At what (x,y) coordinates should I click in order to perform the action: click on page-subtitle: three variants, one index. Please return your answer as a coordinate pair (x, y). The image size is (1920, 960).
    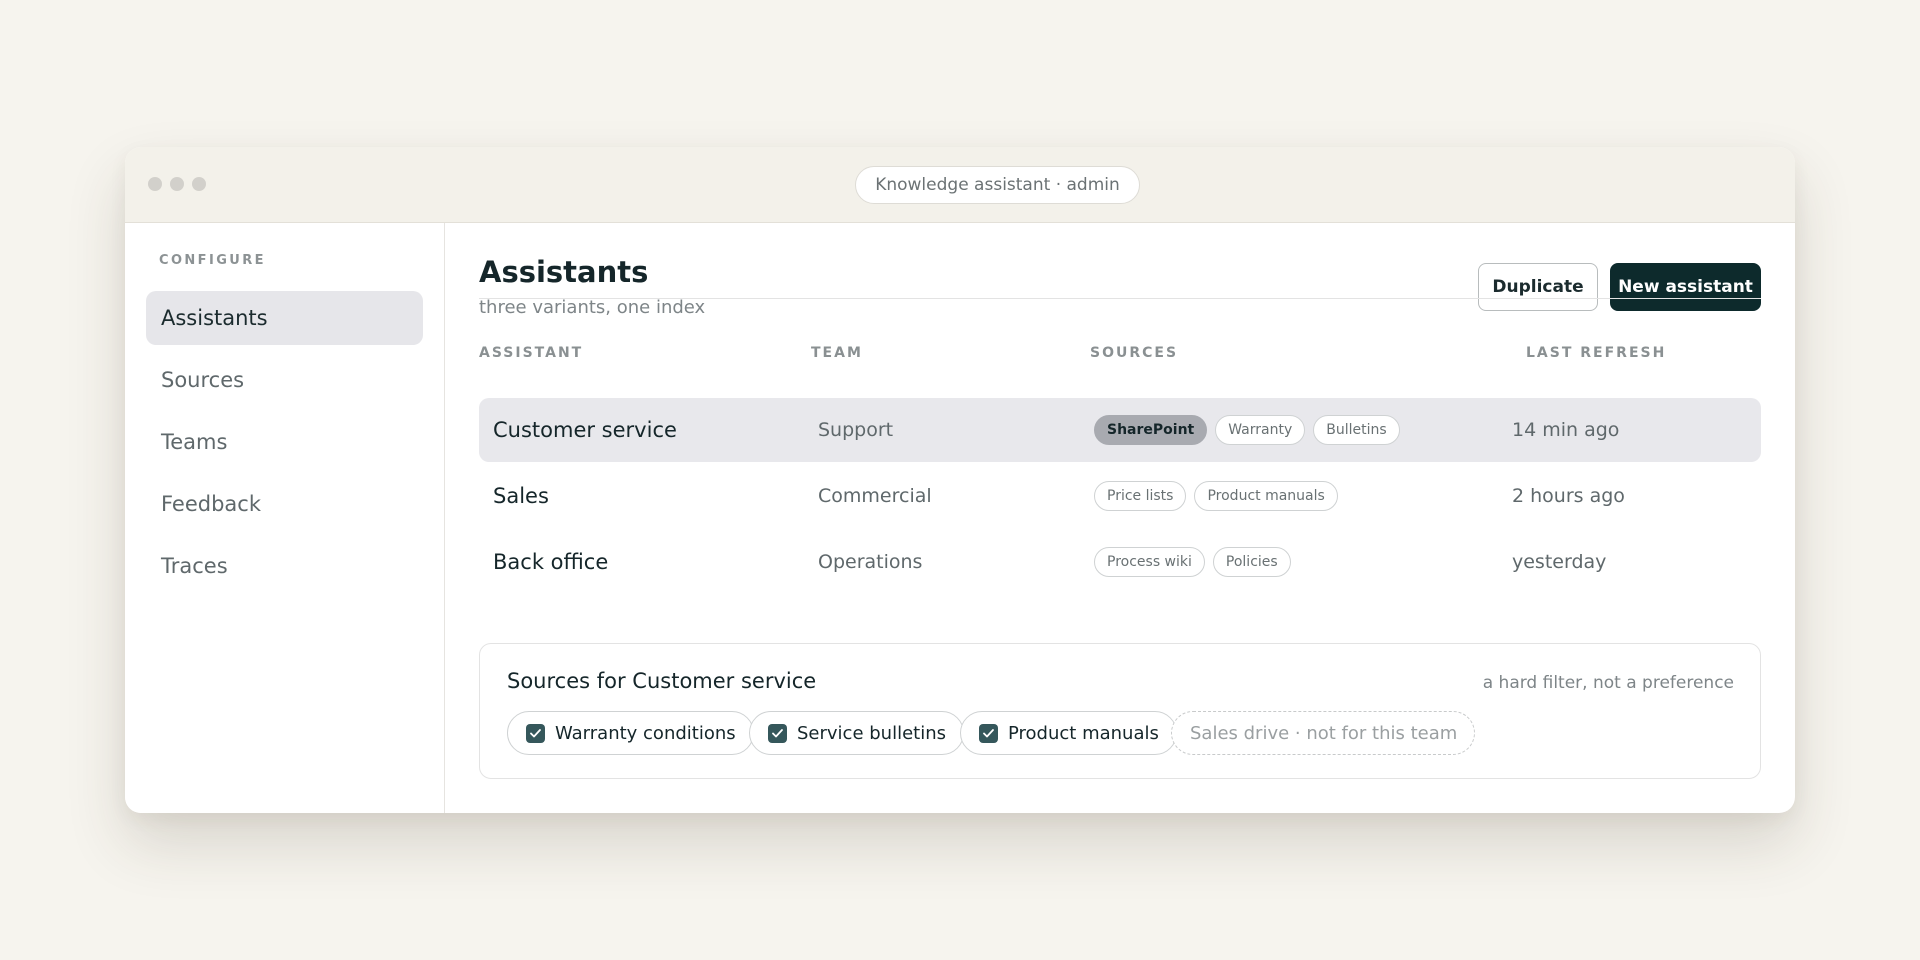
    Looking at the image, I should click on (592, 307).